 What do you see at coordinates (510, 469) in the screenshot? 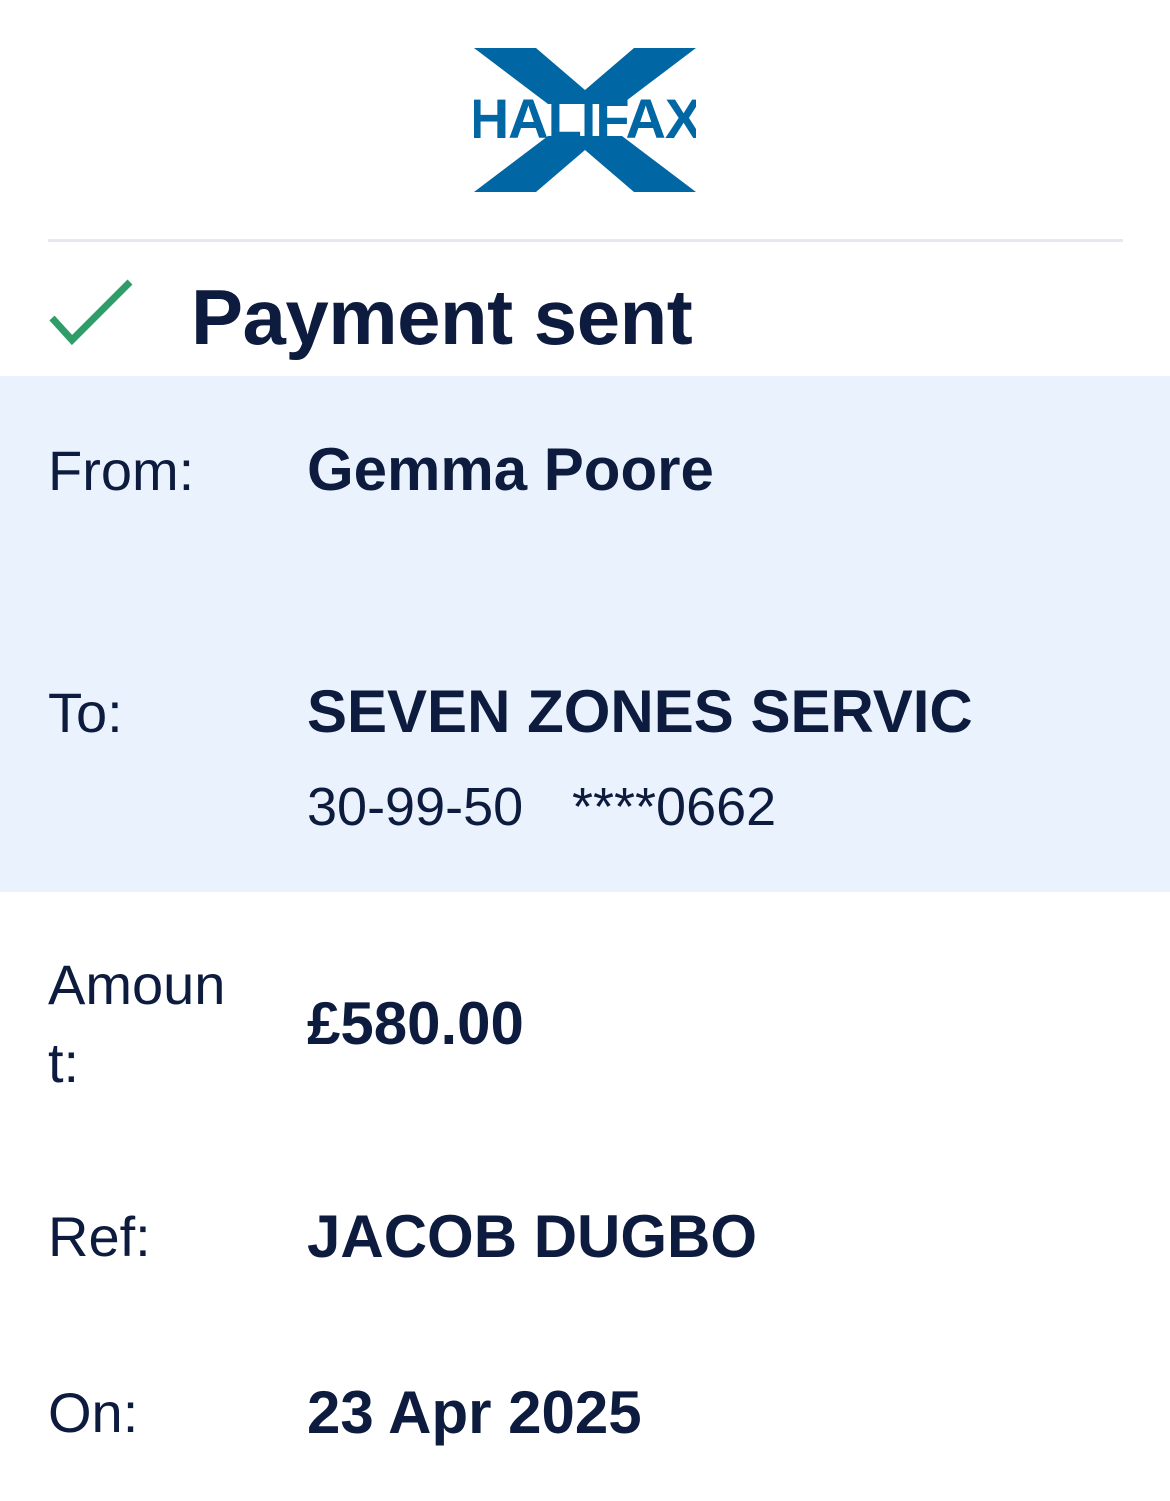
I see `from-value: Gemma Poore` at bounding box center [510, 469].